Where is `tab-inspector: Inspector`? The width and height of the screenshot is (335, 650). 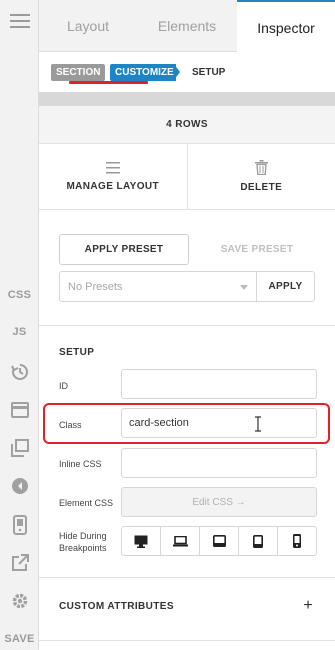 tab-inspector: Inspector is located at coordinates (286, 26).